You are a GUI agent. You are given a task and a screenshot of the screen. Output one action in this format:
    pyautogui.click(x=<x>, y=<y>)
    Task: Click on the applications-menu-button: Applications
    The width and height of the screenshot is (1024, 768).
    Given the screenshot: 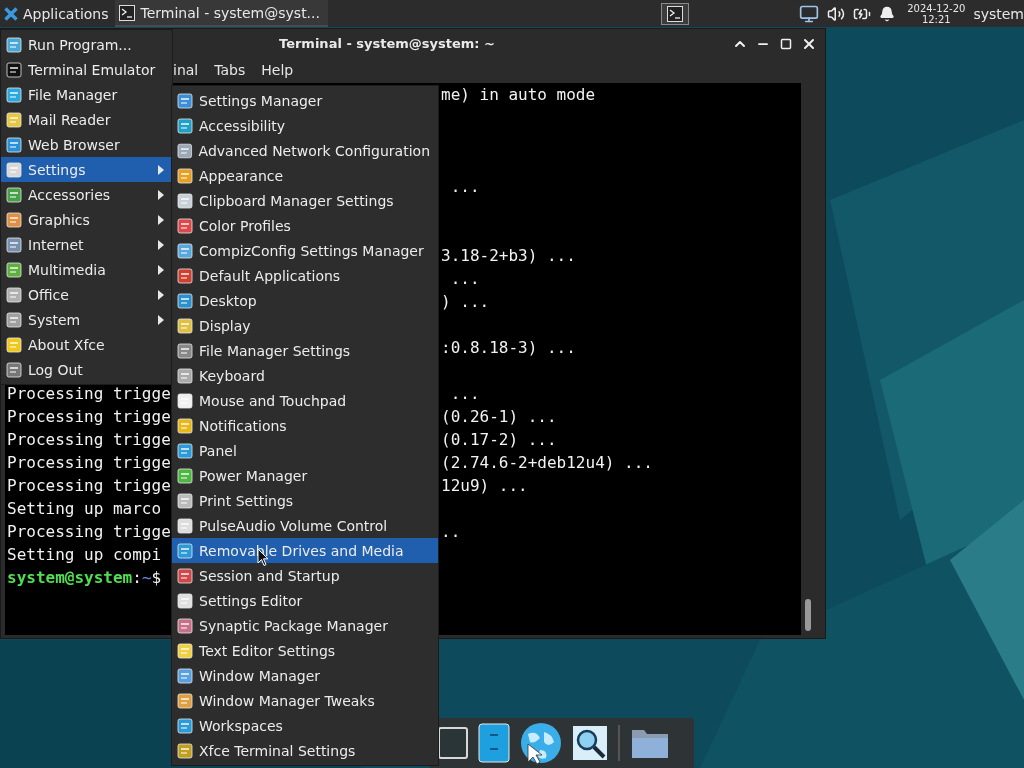 What is the action you would take?
    pyautogui.click(x=57, y=13)
    